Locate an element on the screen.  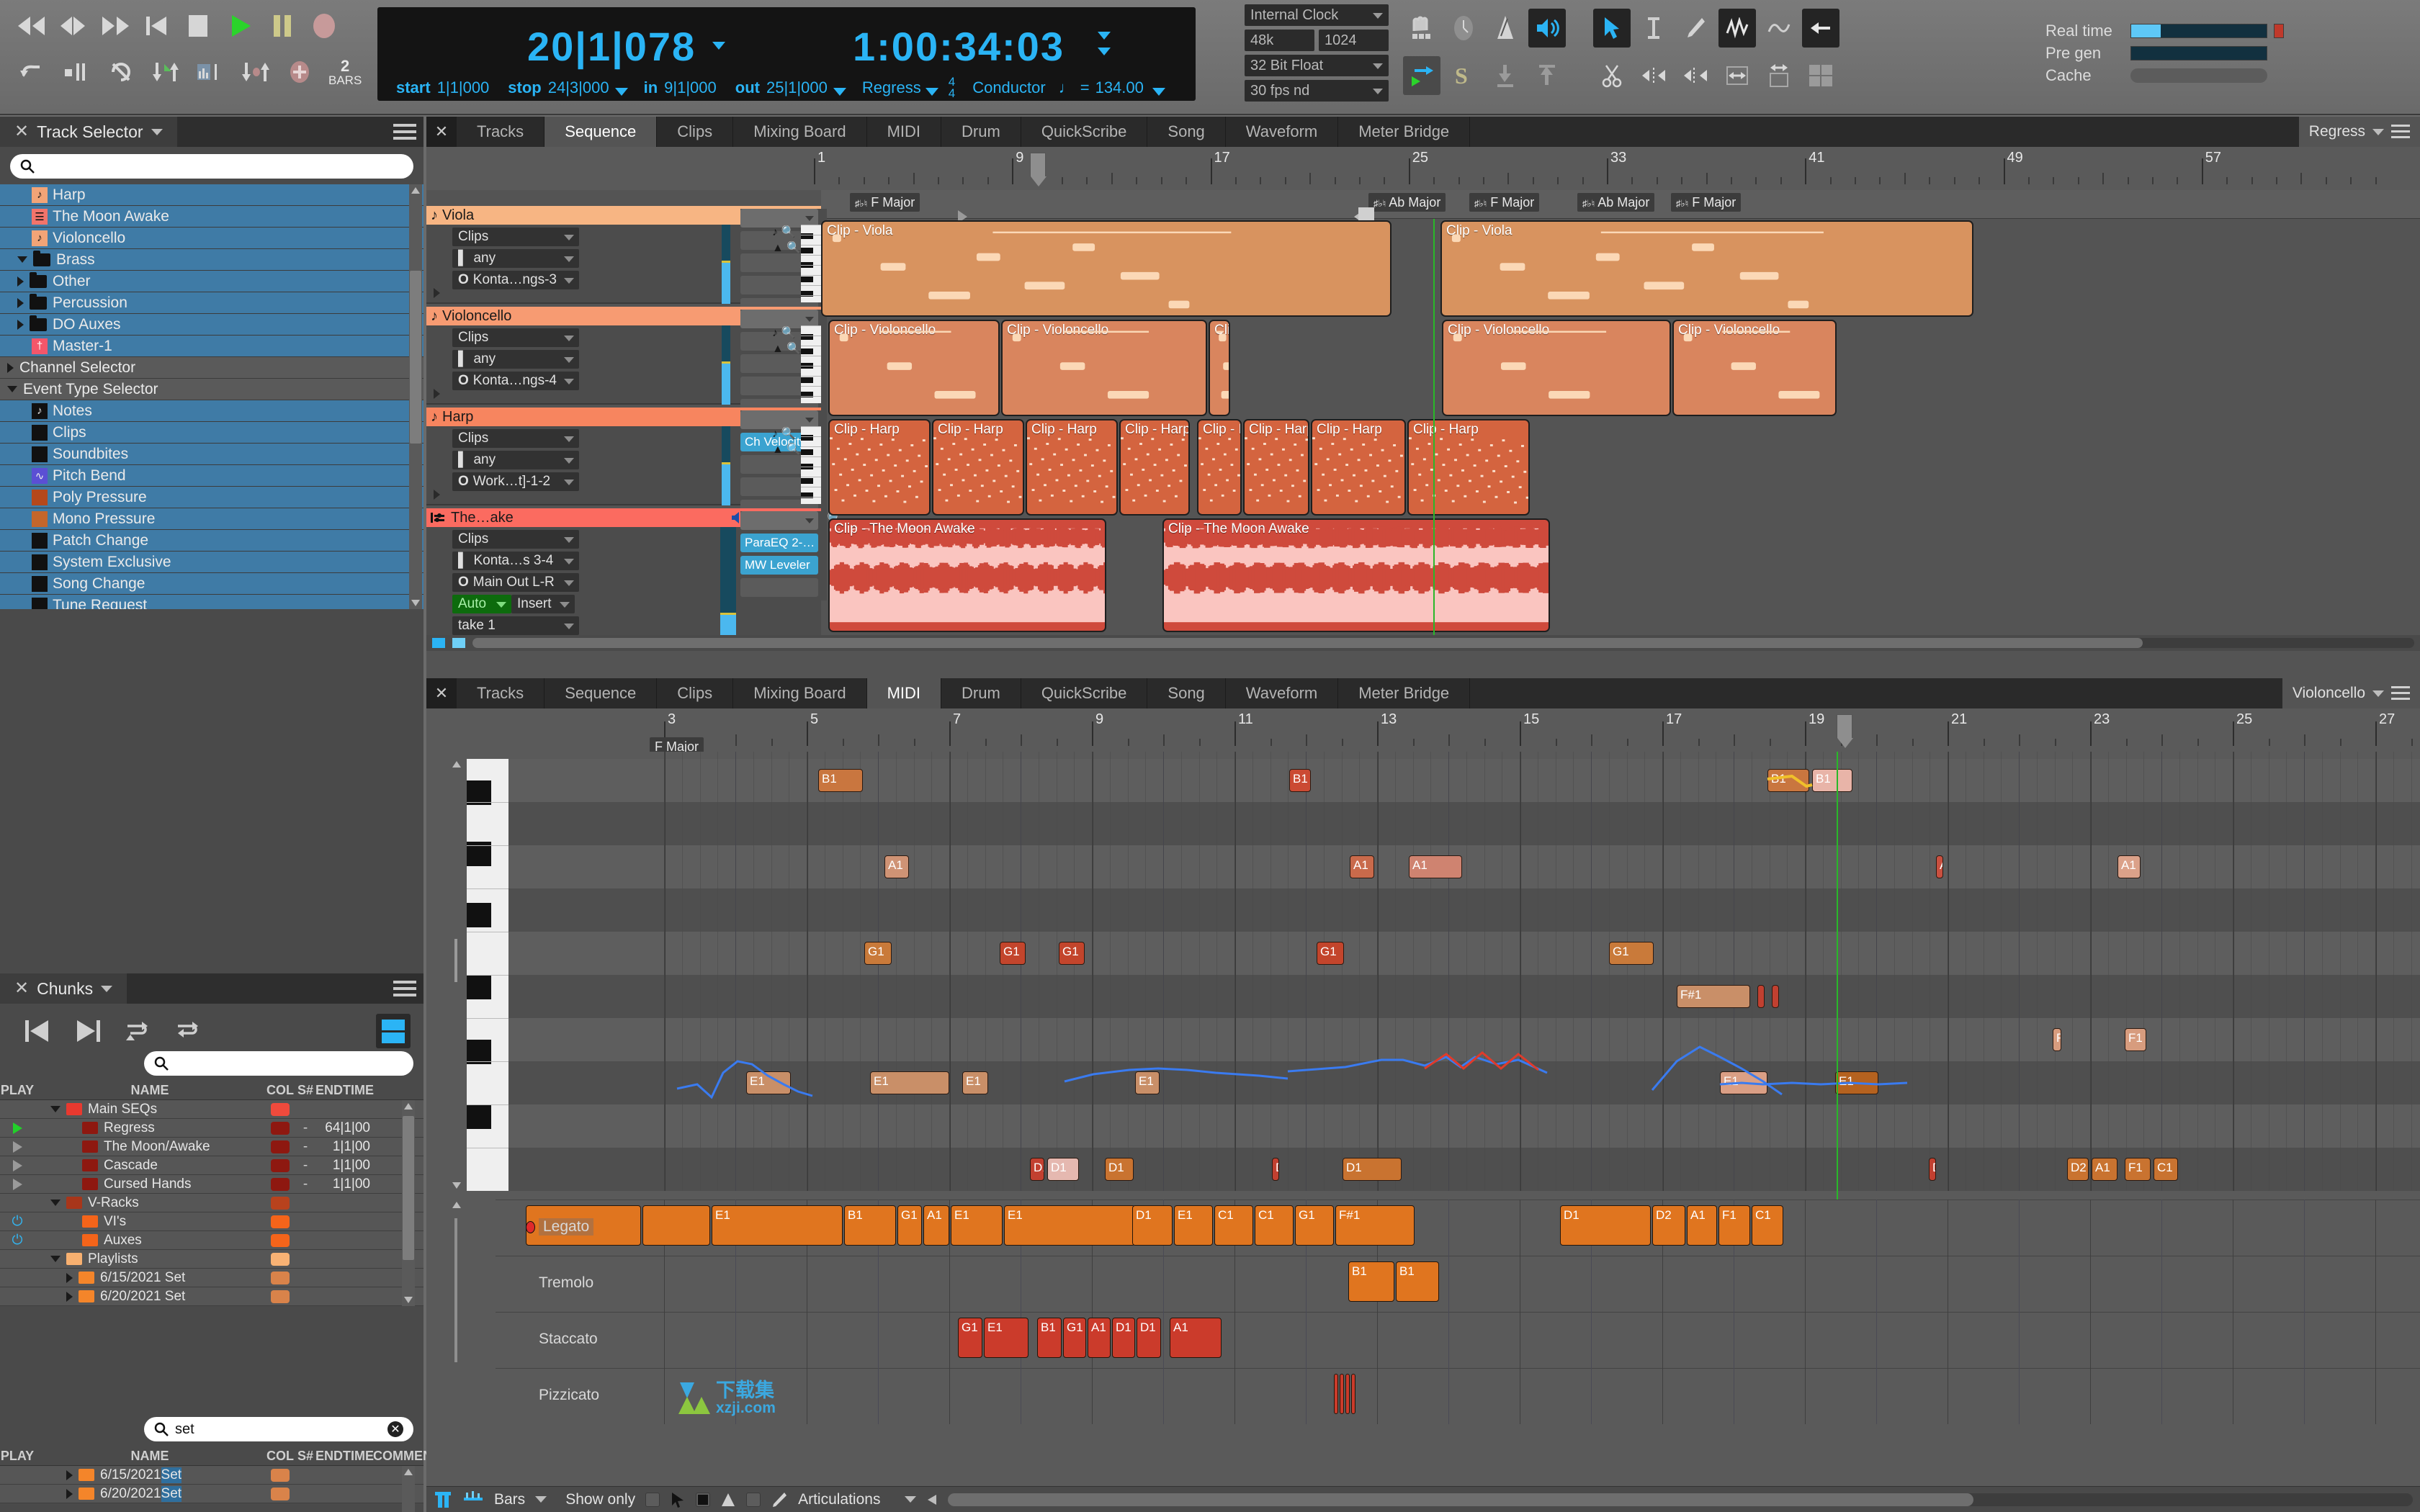
articulation-block: A1 is located at coordinates (1099, 1338).